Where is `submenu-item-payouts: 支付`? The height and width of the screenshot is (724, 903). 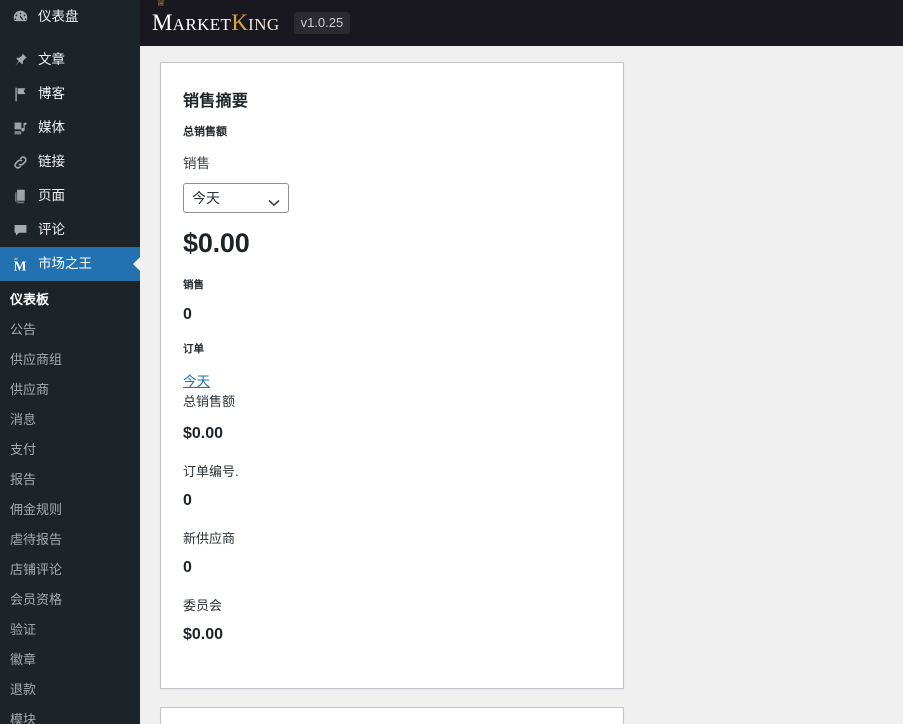 submenu-item-payouts: 支付 is located at coordinates (70, 450).